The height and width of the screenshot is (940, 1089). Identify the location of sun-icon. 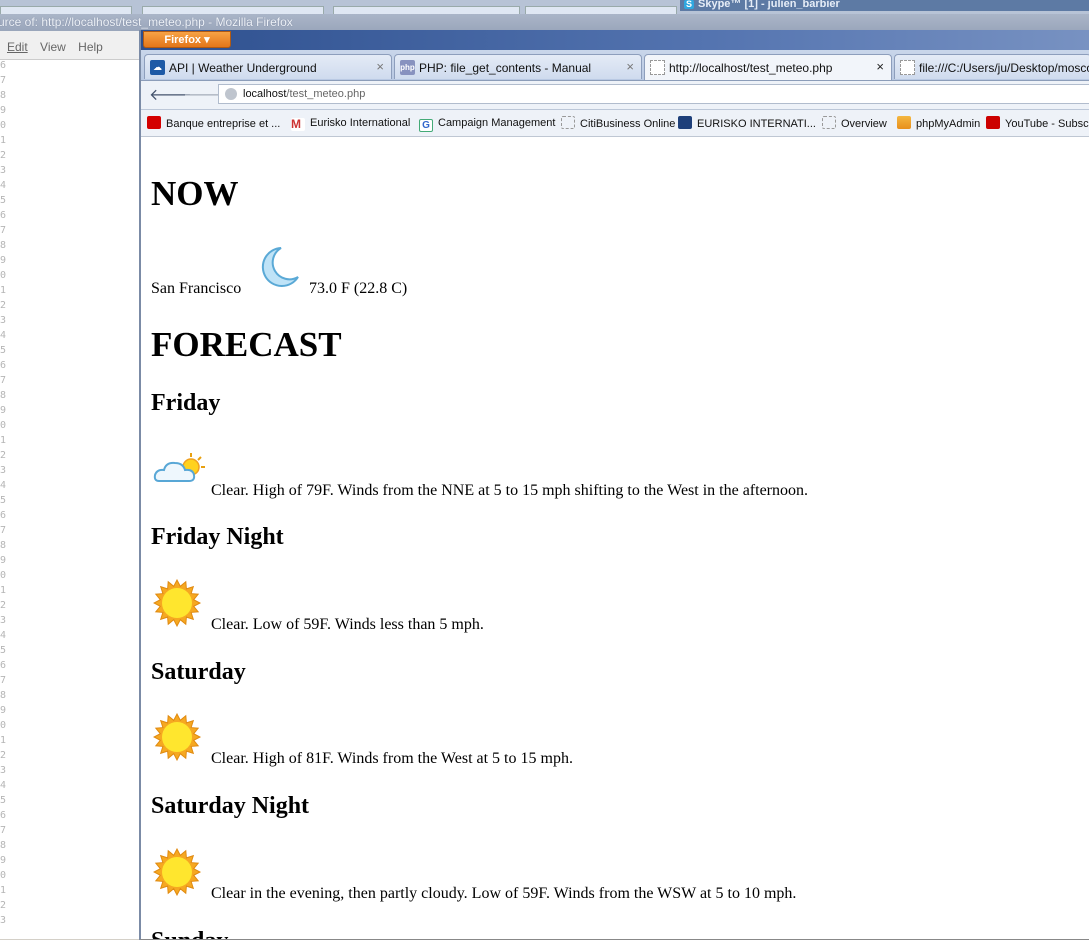
(177, 737).